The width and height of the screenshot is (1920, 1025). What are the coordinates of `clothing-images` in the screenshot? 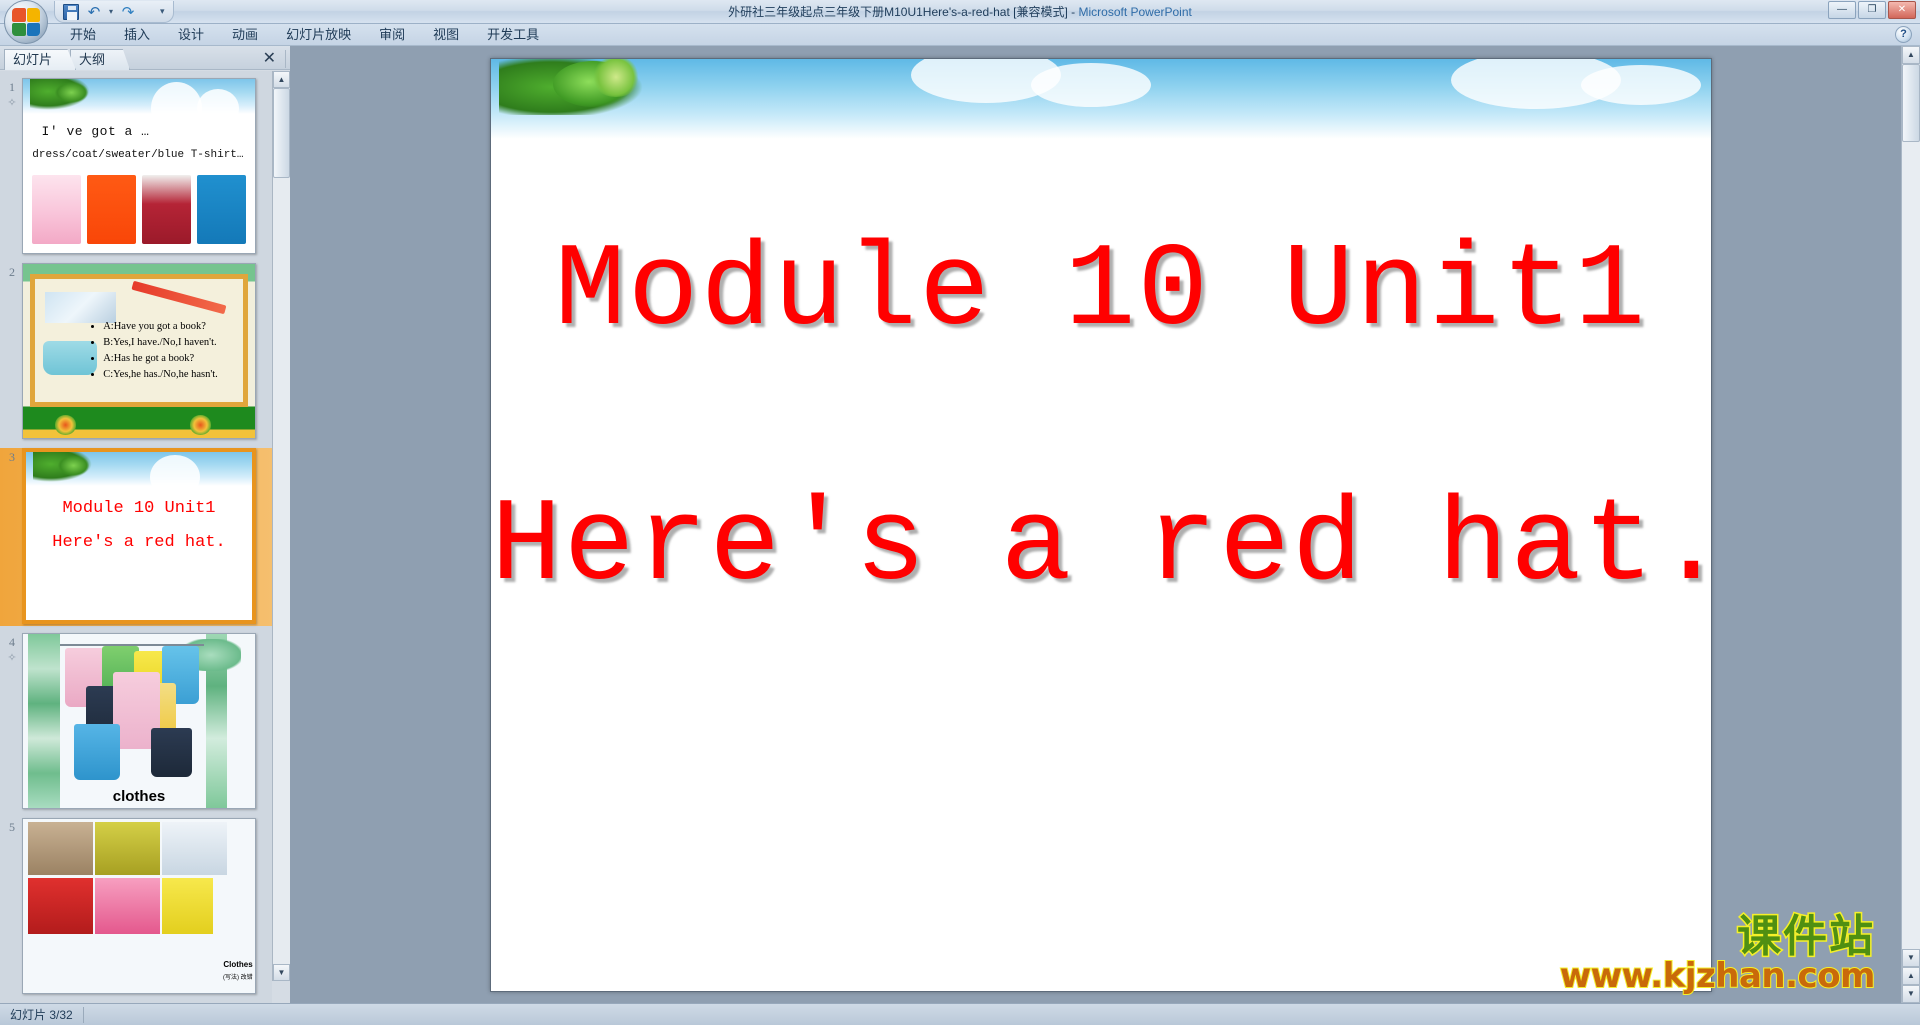 It's located at (139, 209).